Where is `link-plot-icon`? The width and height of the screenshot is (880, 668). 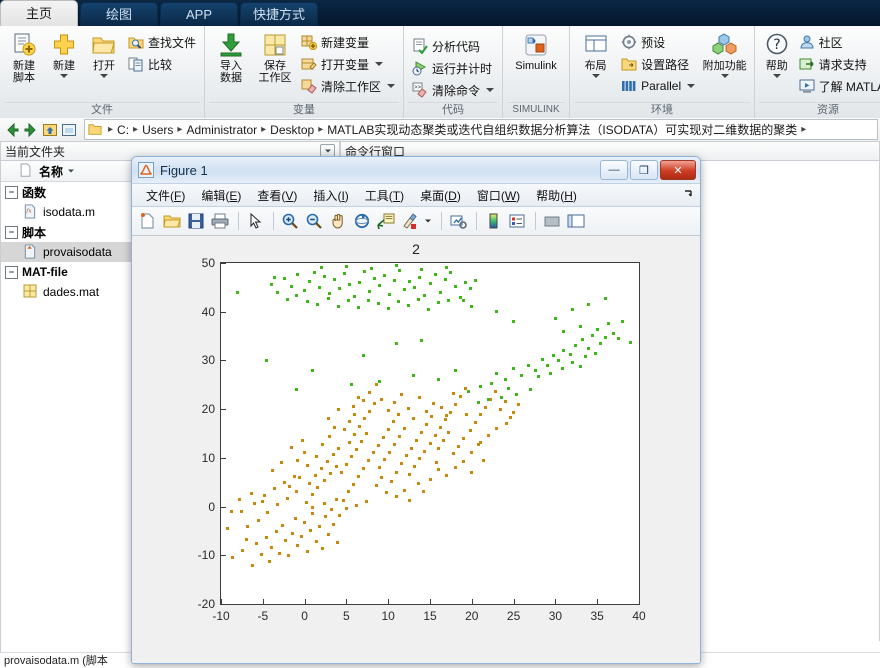 link-plot-icon is located at coordinates (458, 221).